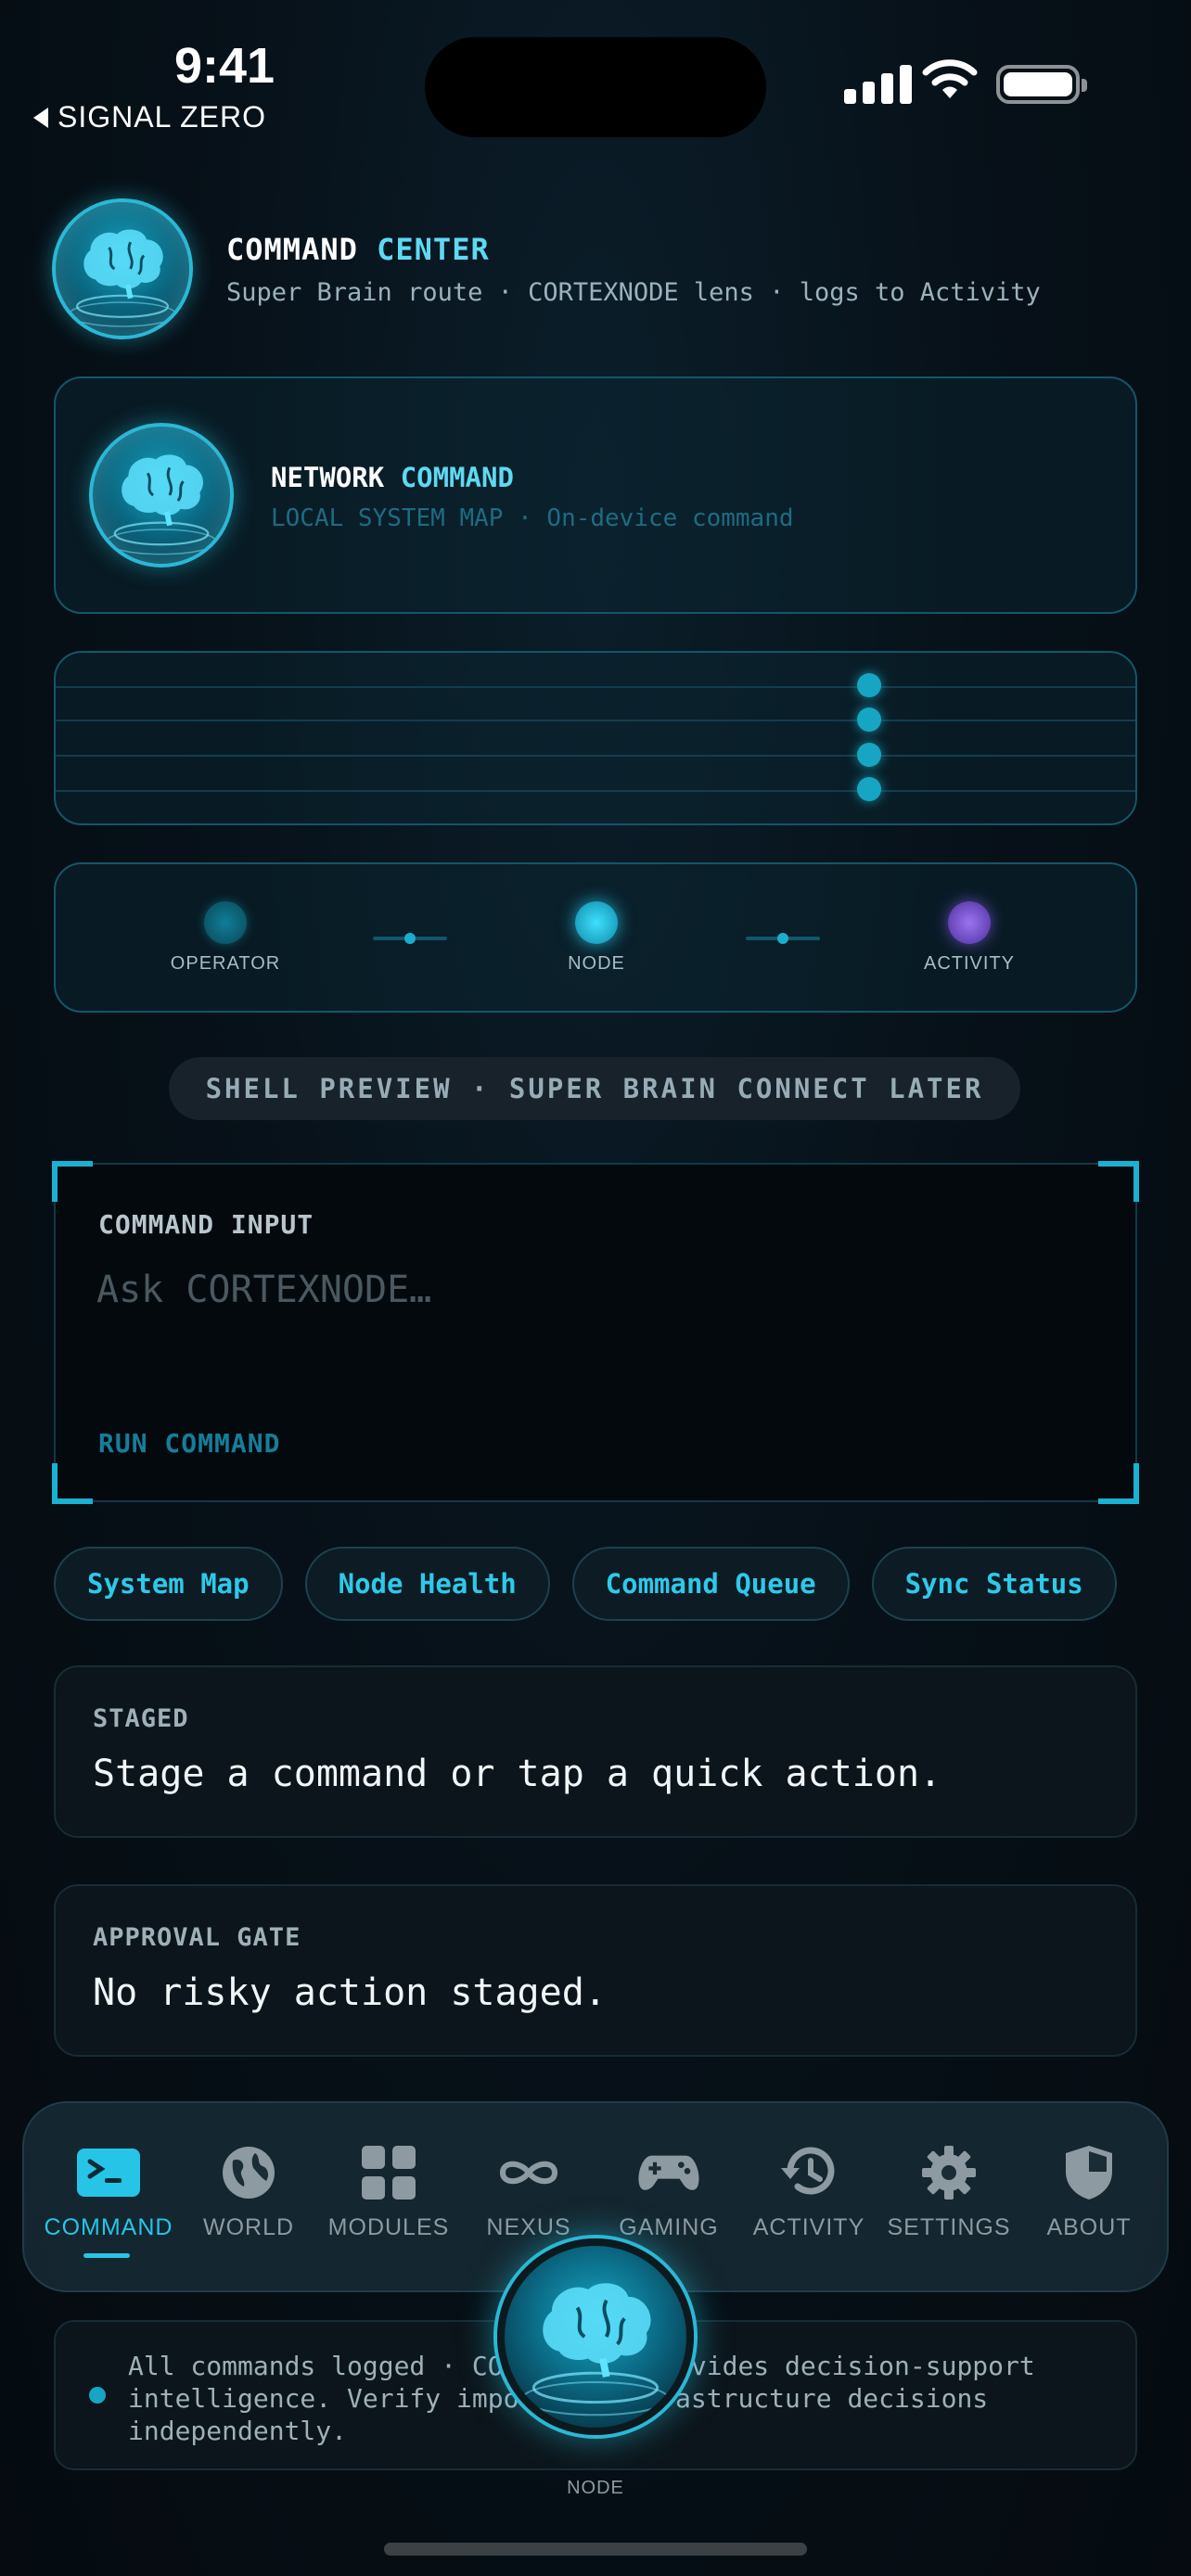 The width and height of the screenshot is (1191, 2576). What do you see at coordinates (122, 268) in the screenshot?
I see `brain-logo-icon` at bounding box center [122, 268].